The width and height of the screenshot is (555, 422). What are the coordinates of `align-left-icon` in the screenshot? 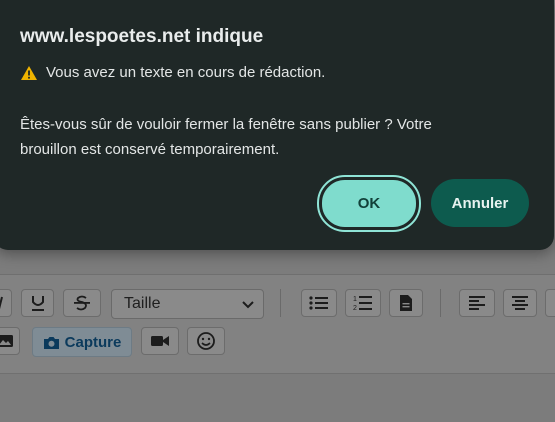 It's located at (477, 303).